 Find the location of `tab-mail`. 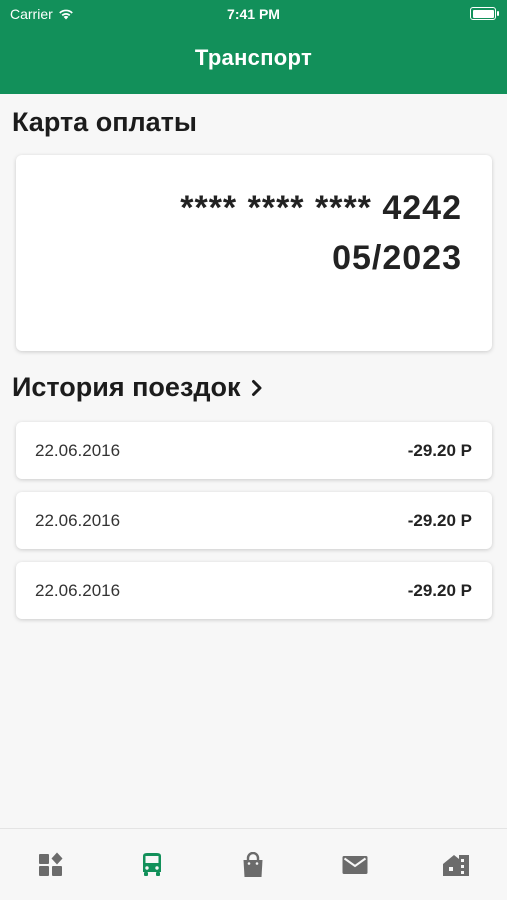

tab-mail is located at coordinates (355, 865).